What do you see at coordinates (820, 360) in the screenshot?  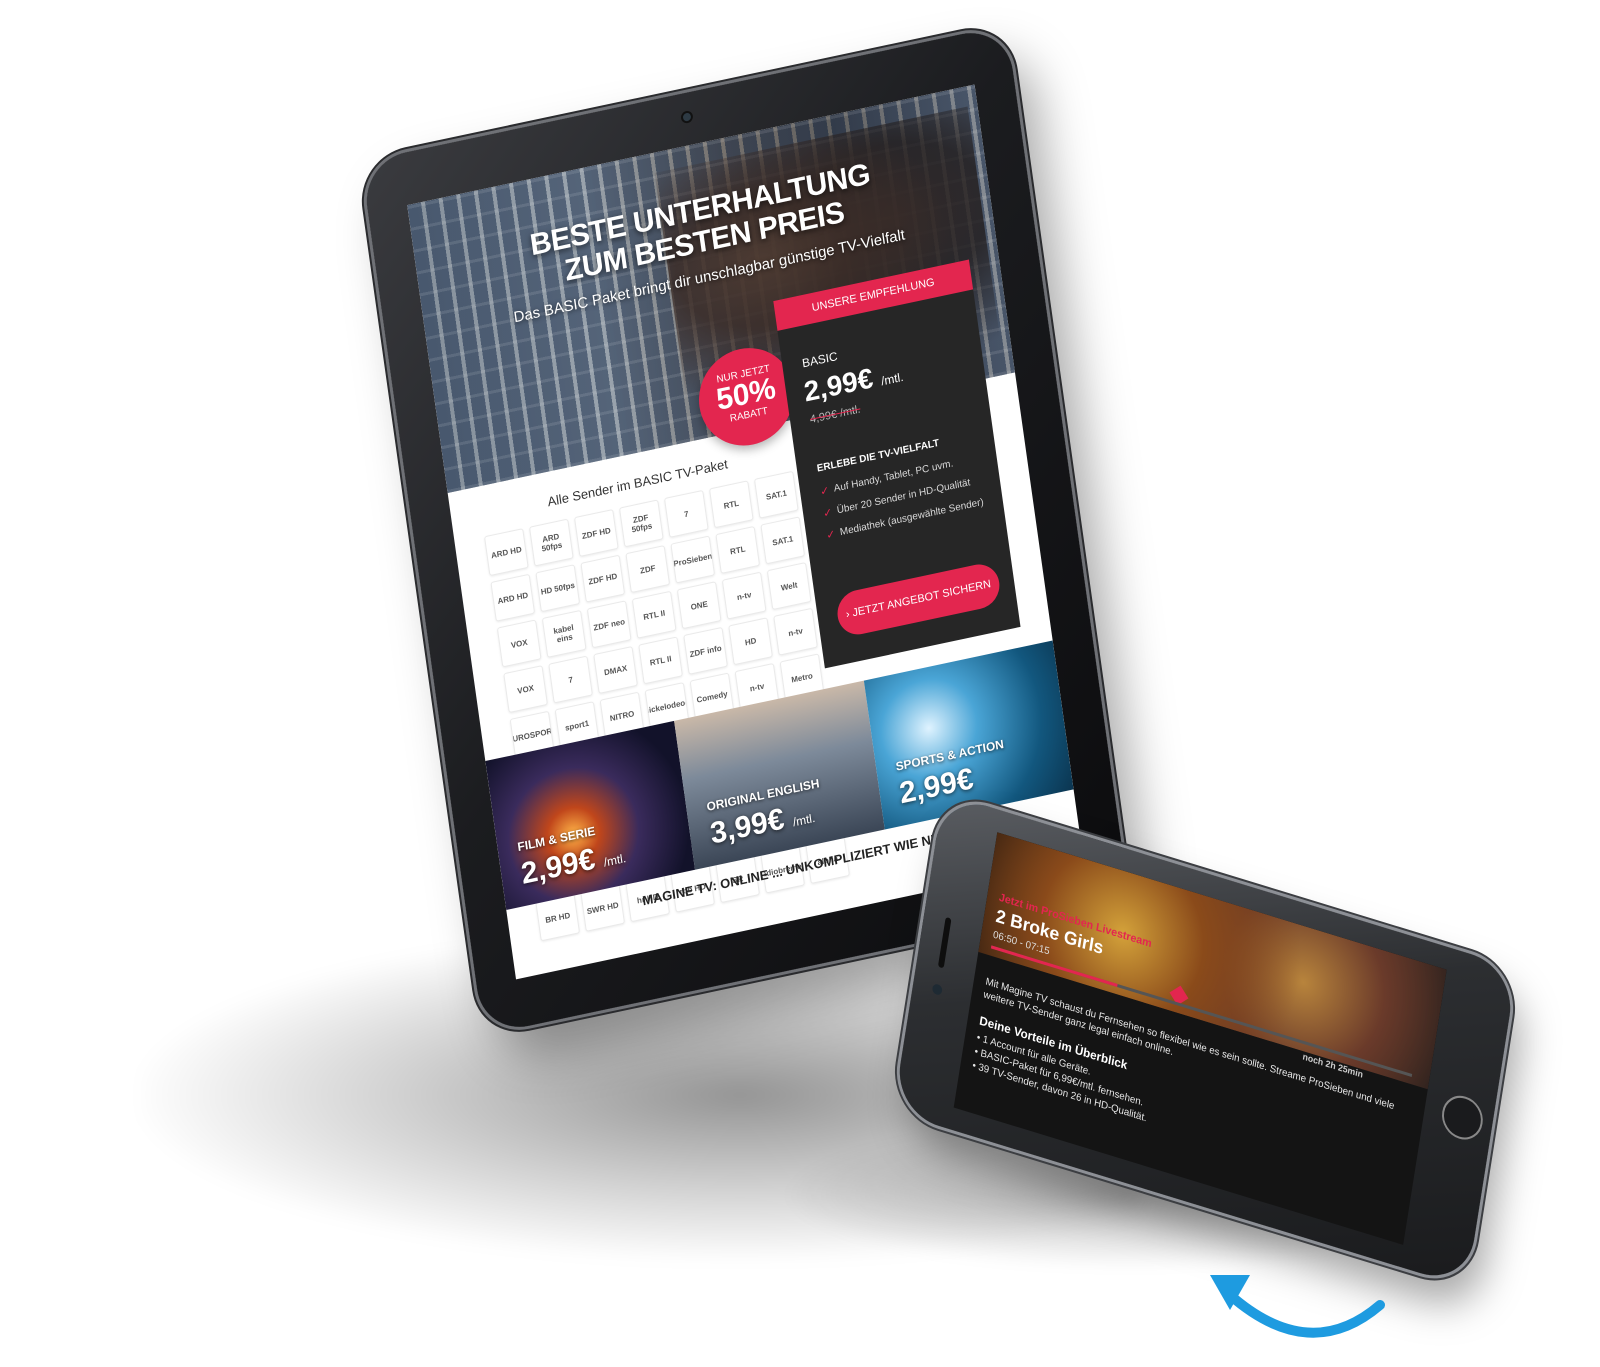 I see `offer-tier: BASIC` at bounding box center [820, 360].